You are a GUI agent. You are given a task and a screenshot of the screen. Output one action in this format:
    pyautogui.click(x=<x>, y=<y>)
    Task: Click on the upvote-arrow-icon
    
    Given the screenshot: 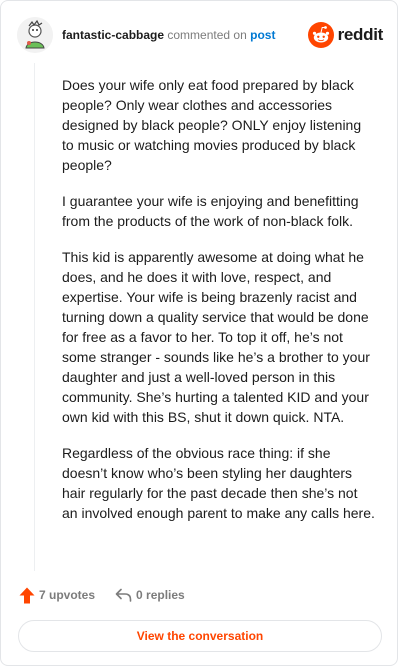 What is the action you would take?
    pyautogui.click(x=27, y=595)
    